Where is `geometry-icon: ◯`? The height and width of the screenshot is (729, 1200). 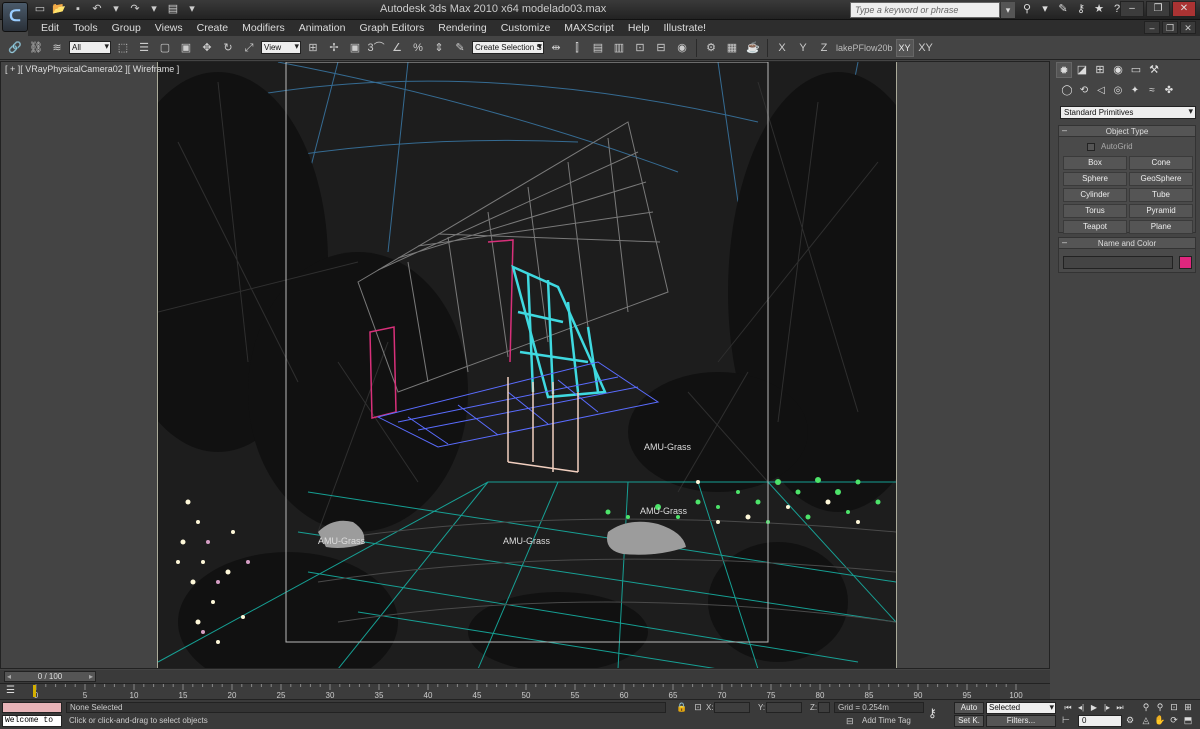
geometry-icon: ◯ is located at coordinates (1067, 91).